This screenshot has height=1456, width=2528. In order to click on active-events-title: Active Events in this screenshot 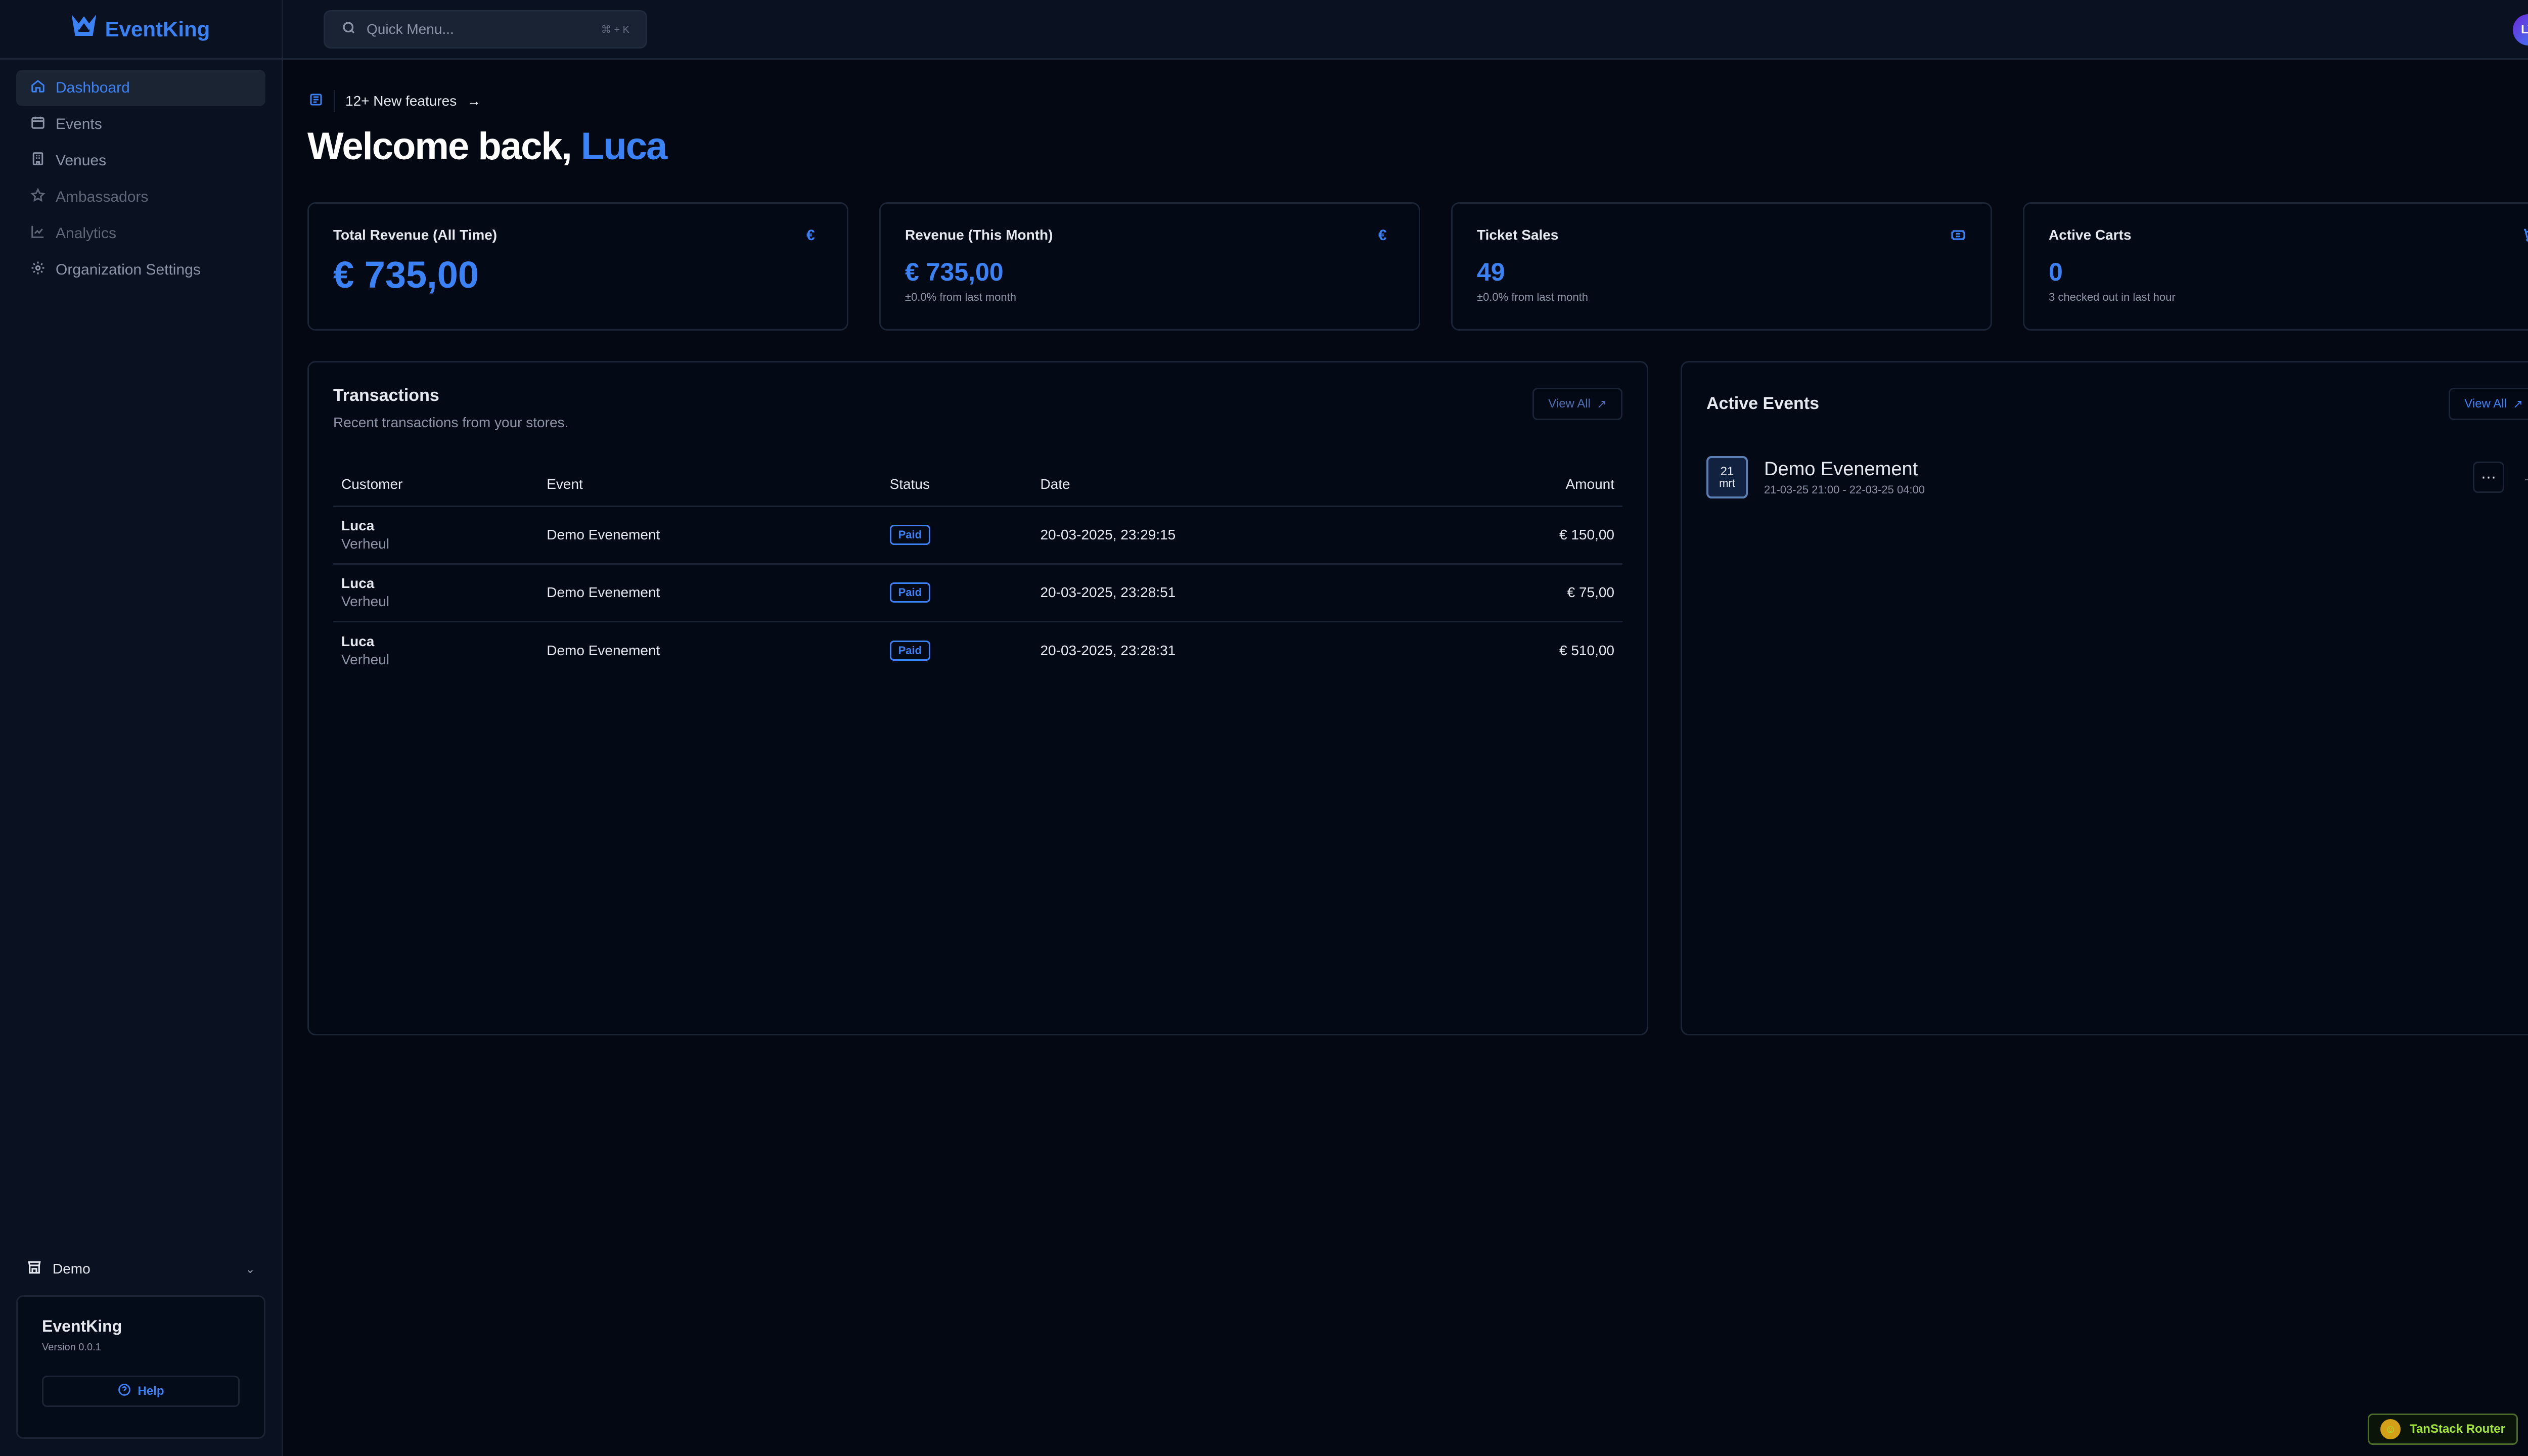, I will do `click(1763, 403)`.